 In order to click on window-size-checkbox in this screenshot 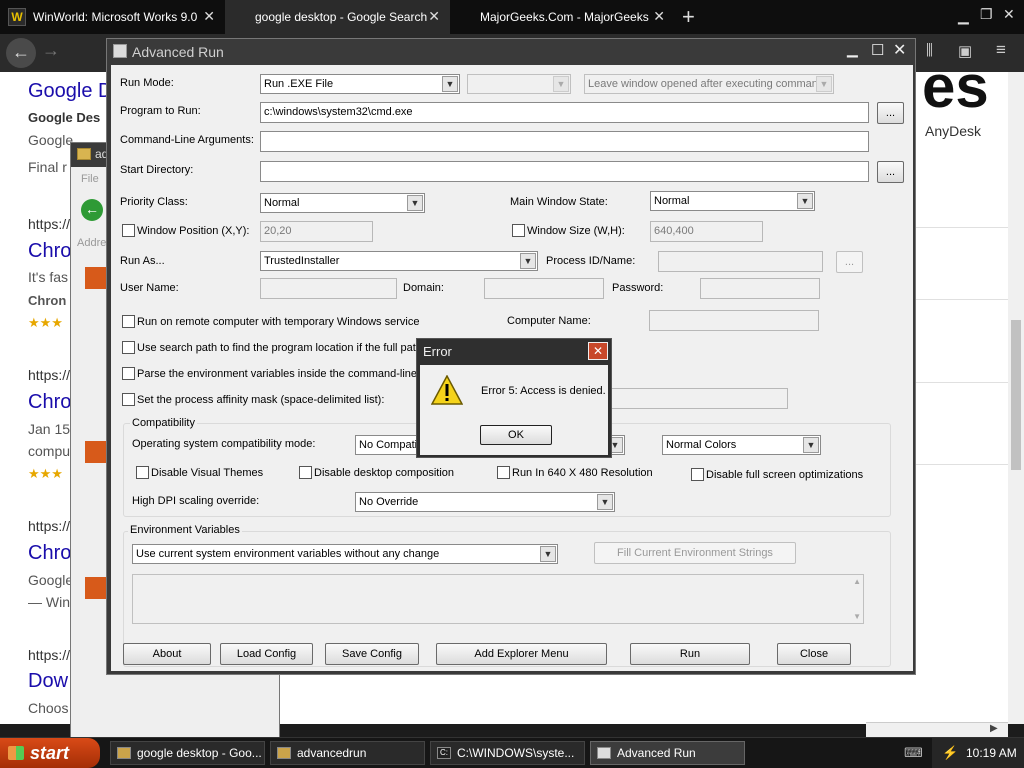, I will do `click(518, 230)`.